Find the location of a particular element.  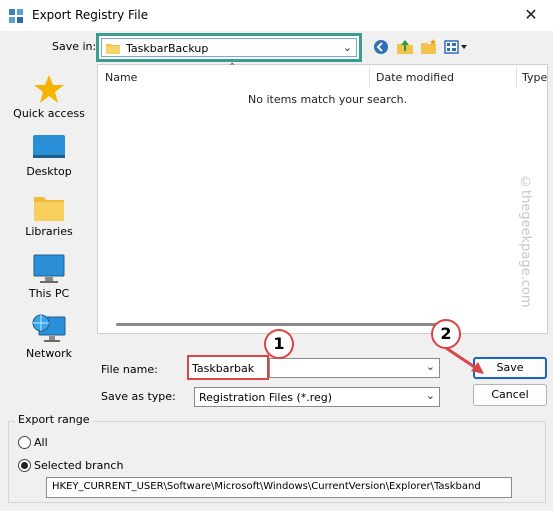

column-type: Type is located at coordinates (534, 77).